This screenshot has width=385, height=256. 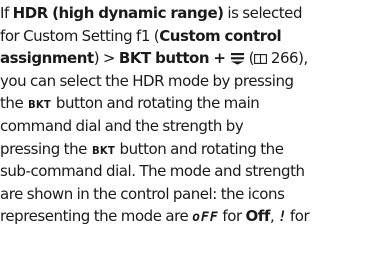 I want to click on text-line-1: If HDR (high dynamic range) is selected, so click(x=151, y=13).